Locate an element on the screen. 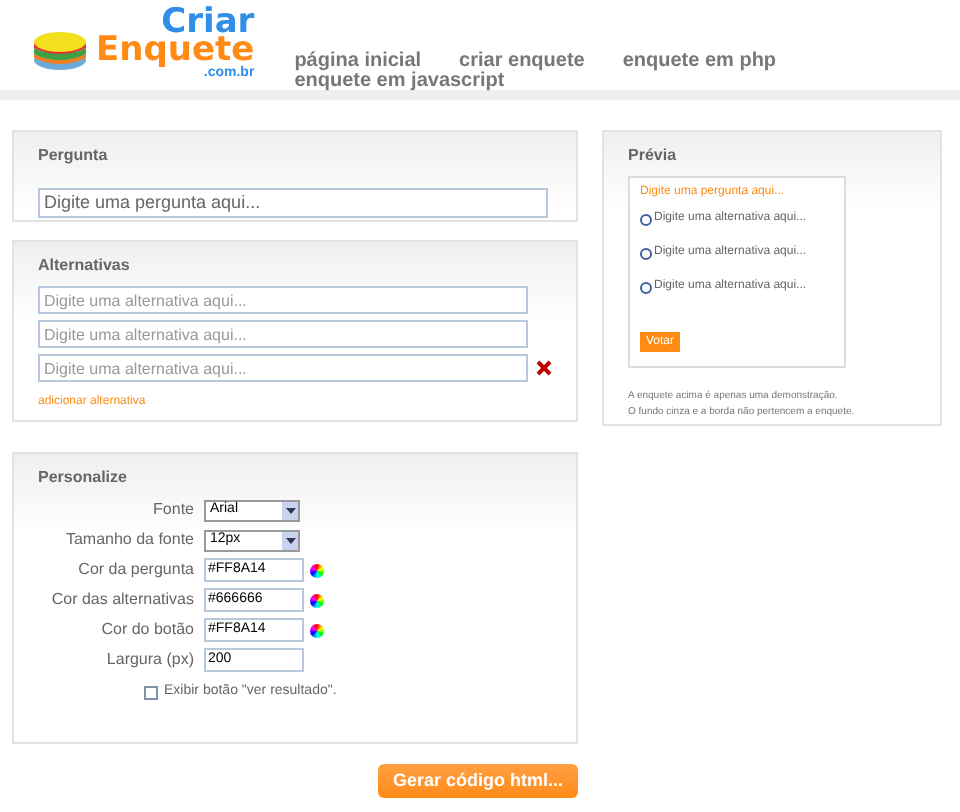 The width and height of the screenshot is (960, 812). logo-text: Criar is located at coordinates (208, 22).